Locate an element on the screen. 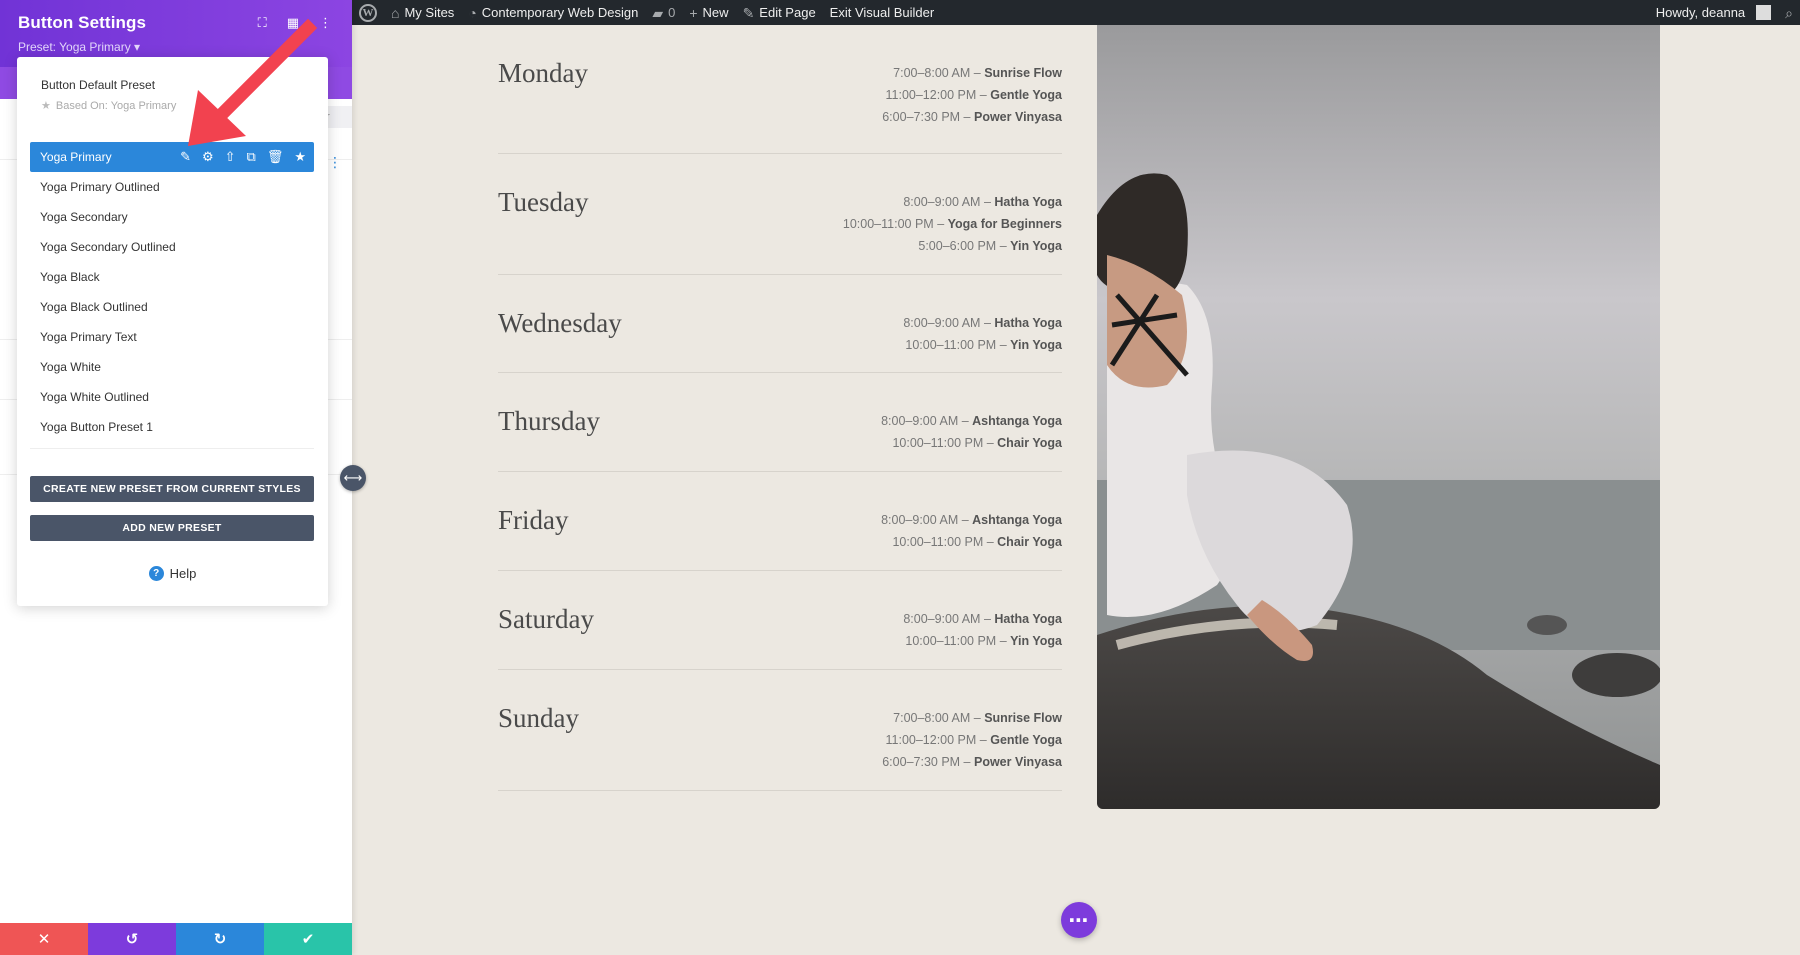 This screenshot has height=955, width=1800. class-name: Power Vinyasa is located at coordinates (1018, 117).